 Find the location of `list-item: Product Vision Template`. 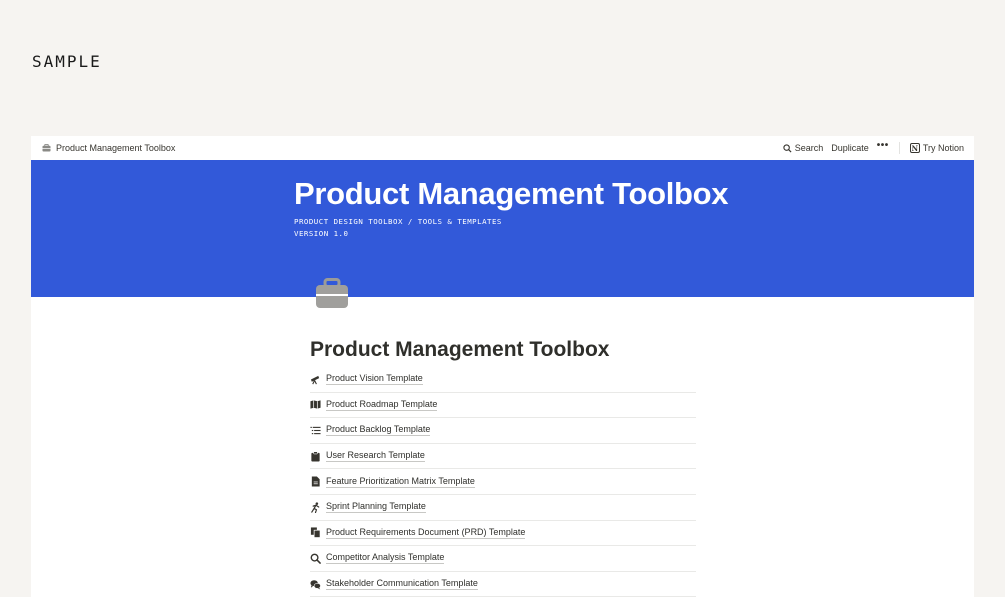

list-item: Product Vision Template is located at coordinates (503, 380).